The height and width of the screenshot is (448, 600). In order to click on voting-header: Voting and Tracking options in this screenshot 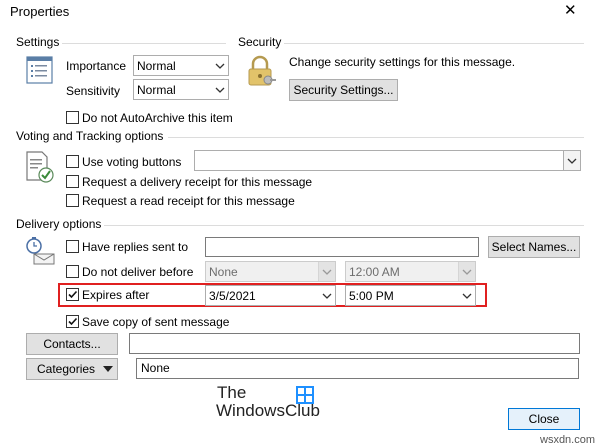, I will do `click(90, 136)`.